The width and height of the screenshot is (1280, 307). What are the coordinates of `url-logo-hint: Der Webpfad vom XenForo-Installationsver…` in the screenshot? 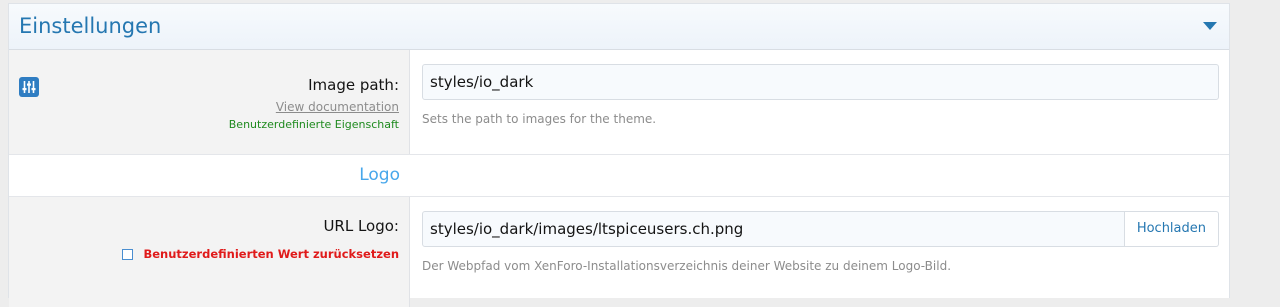 It's located at (687, 266).